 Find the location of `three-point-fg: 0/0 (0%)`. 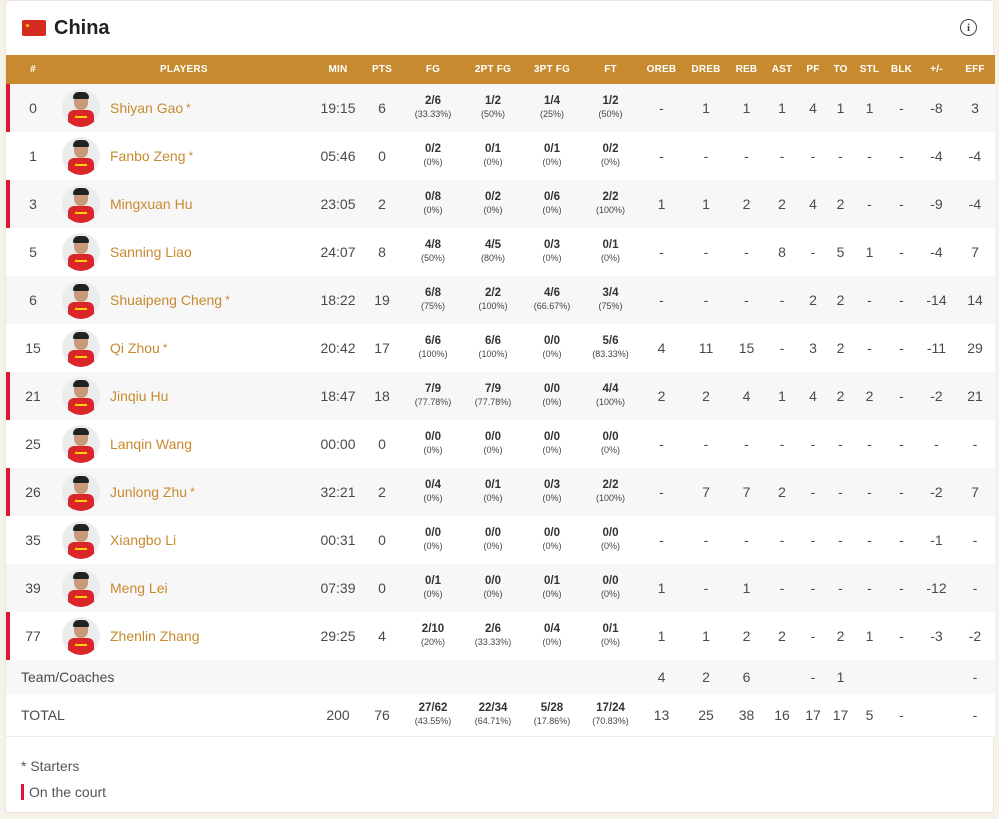

three-point-fg: 0/0 (0%) is located at coordinates (552, 396).